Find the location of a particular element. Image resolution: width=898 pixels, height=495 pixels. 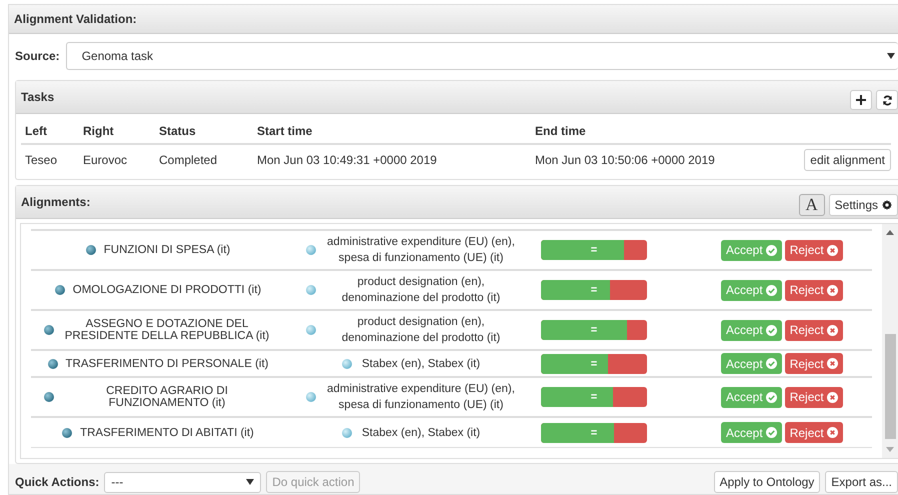

column-header: Start time is located at coordinates (392, 132).